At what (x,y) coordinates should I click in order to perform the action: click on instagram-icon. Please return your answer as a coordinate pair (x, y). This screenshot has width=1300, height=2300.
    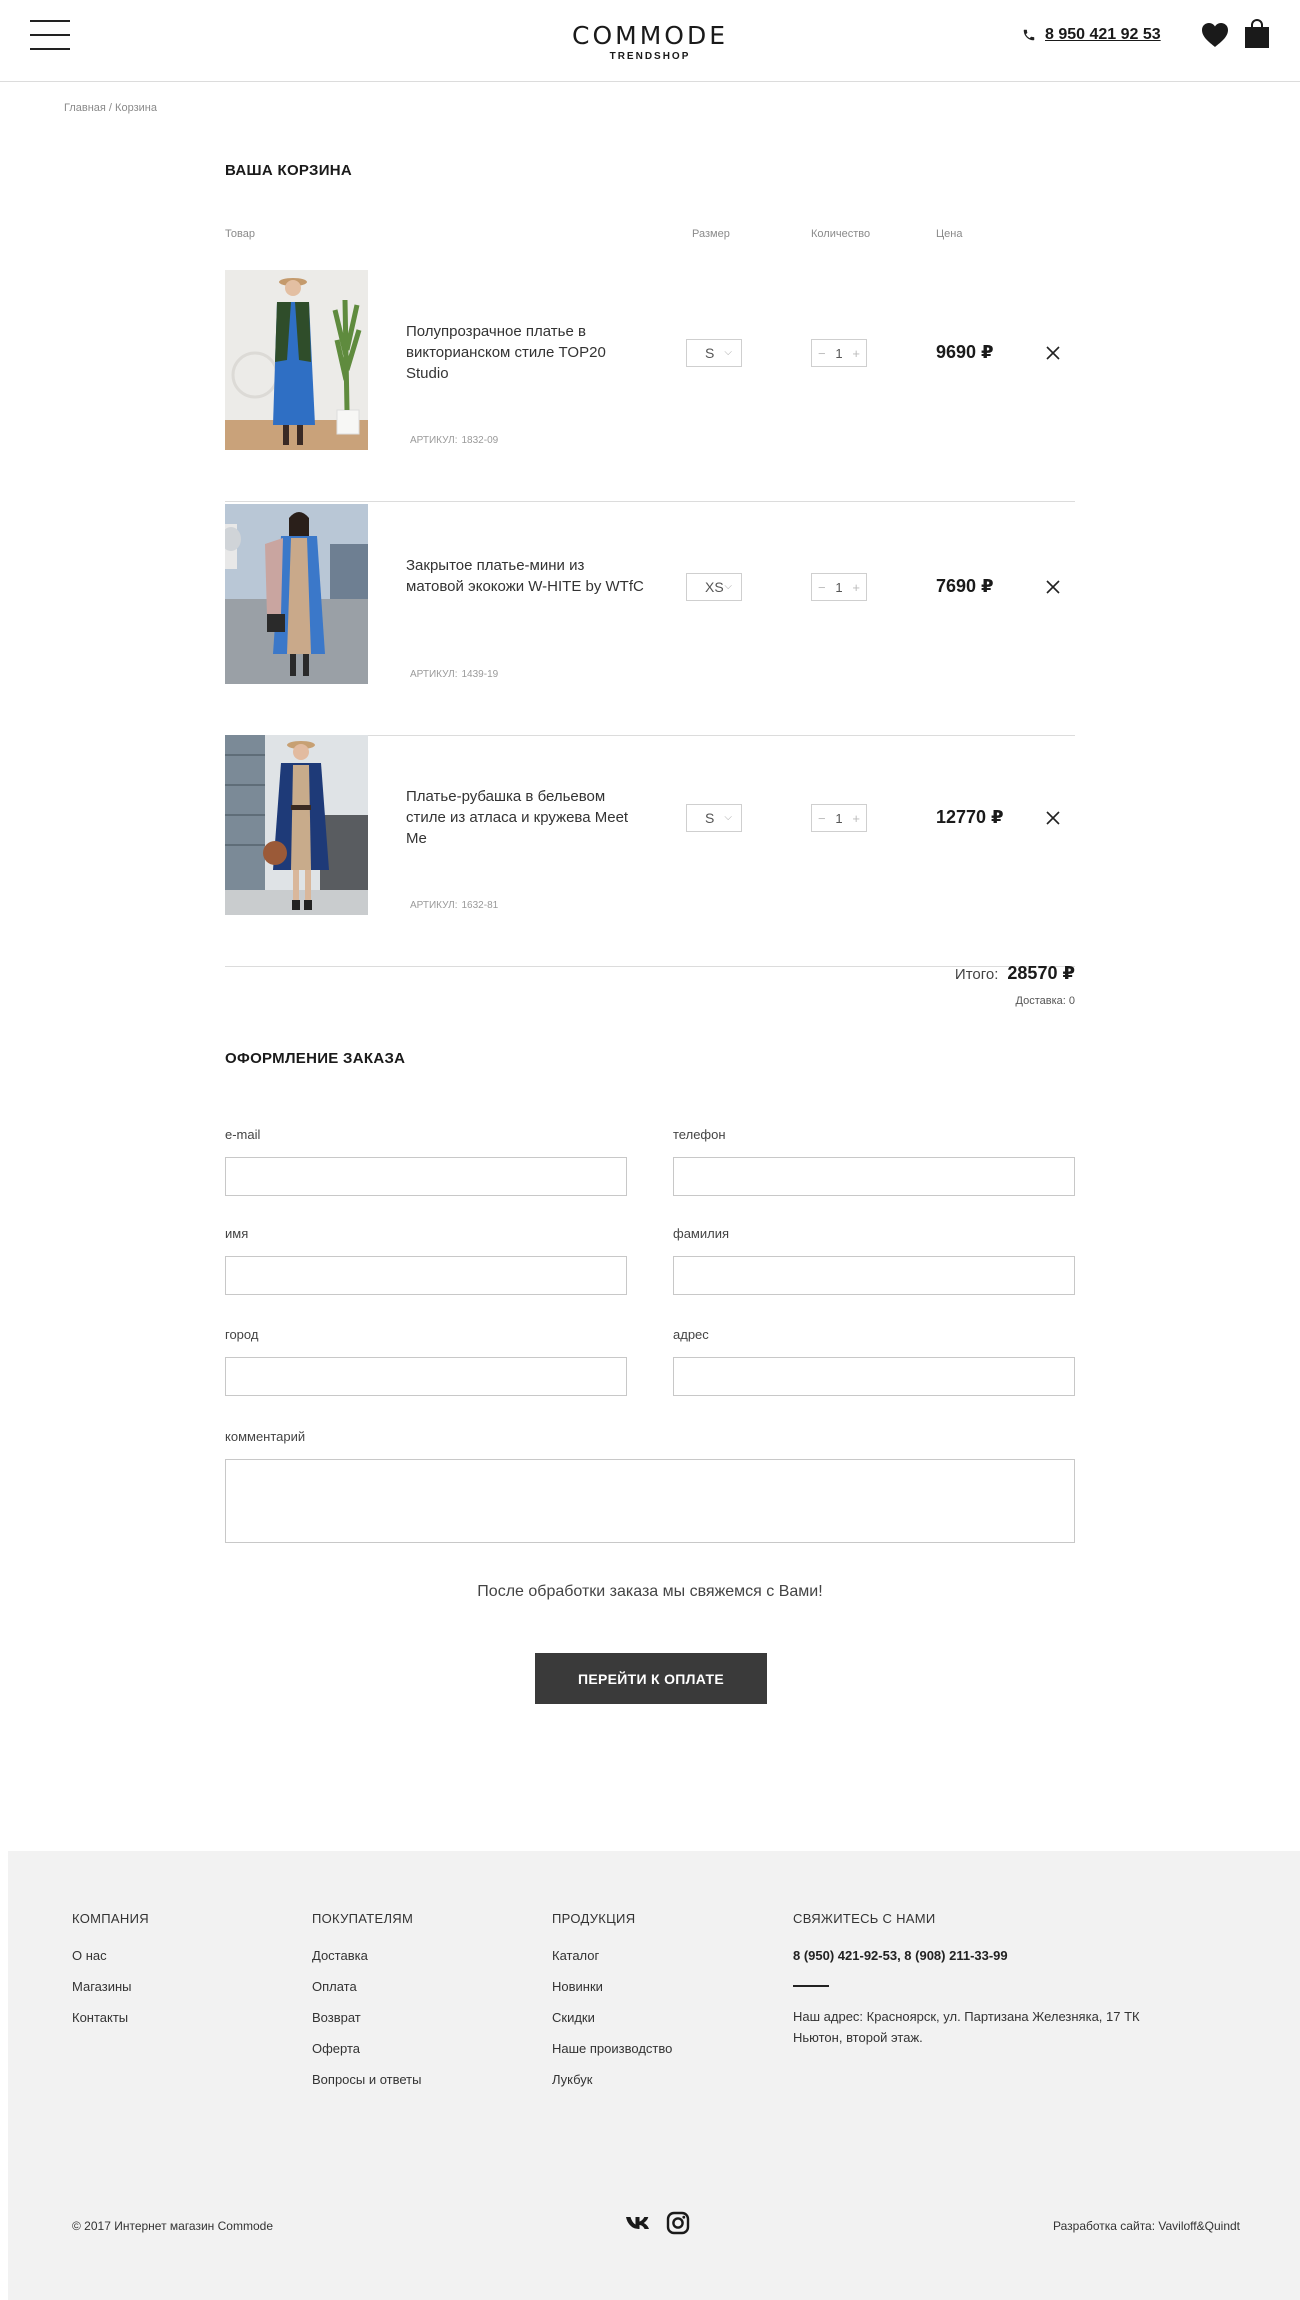
    Looking at the image, I should click on (678, 2223).